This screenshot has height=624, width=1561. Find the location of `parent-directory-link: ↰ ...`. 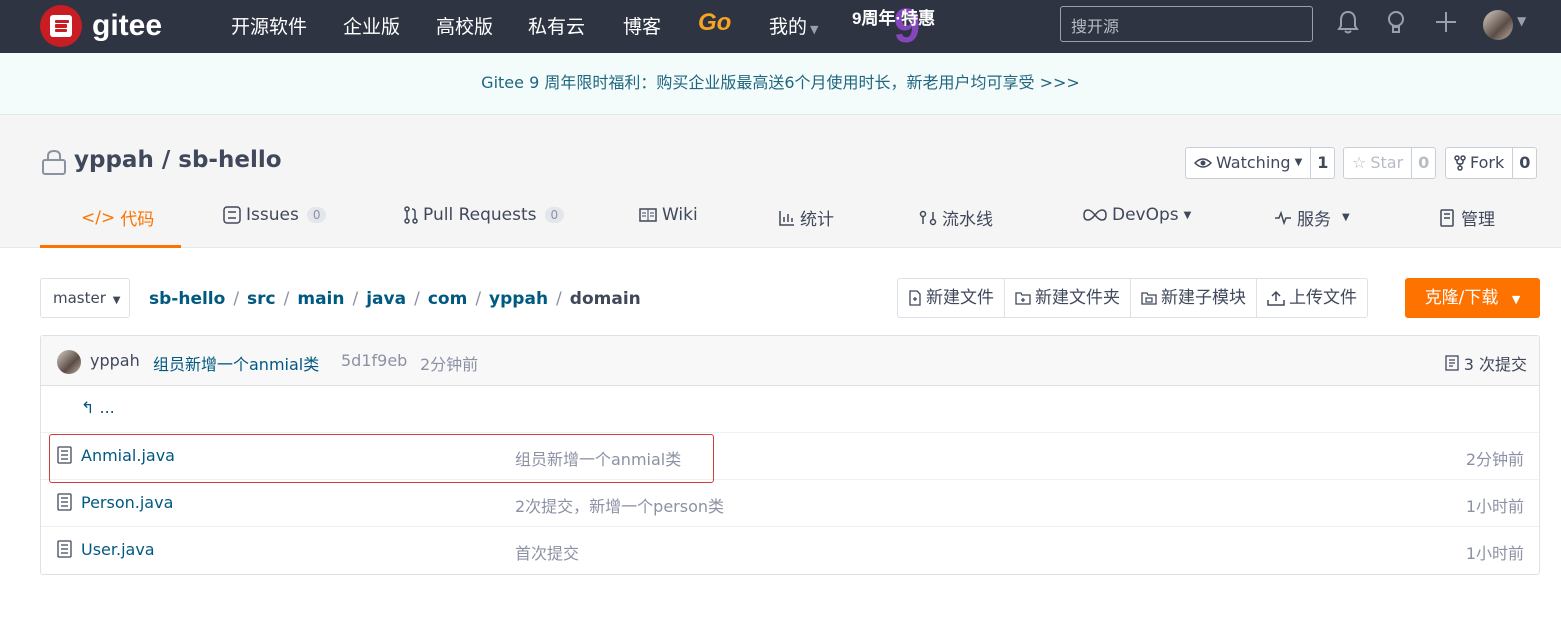

parent-directory-link: ↰ ... is located at coordinates (98, 407).